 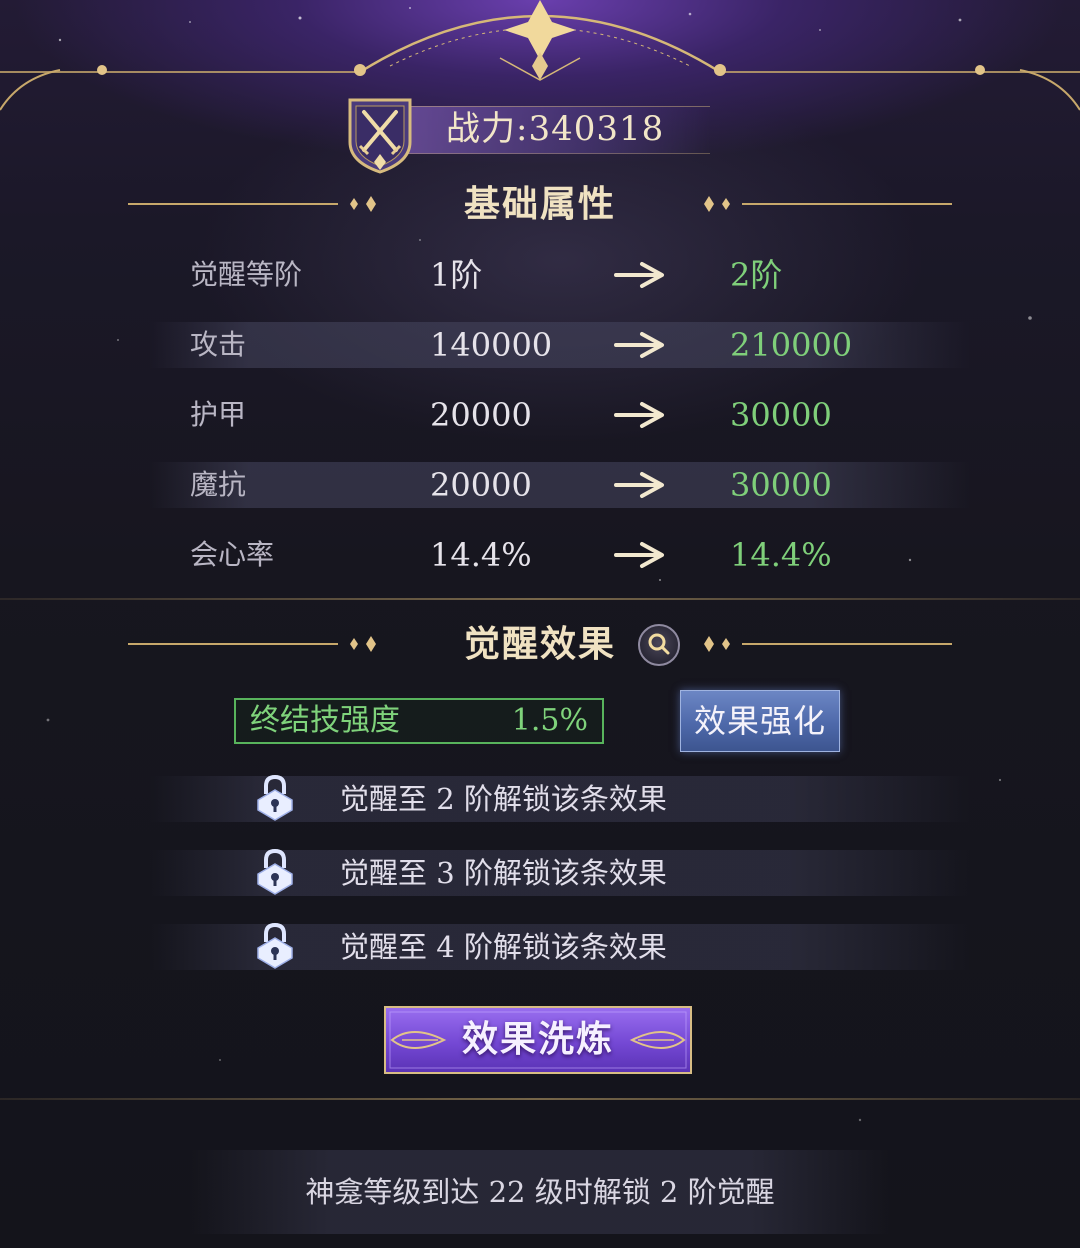 What do you see at coordinates (560, 485) in the screenshot?
I see `attribute-row: 魔抗 20000 30000` at bounding box center [560, 485].